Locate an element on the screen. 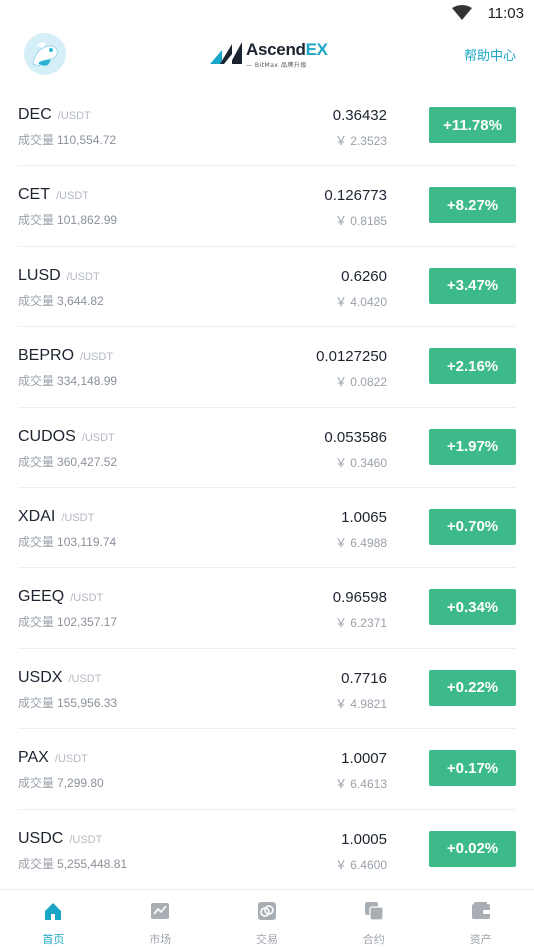 The width and height of the screenshot is (534, 949). bottom-tab-bar: 首页 市场 交易 合约 资产 is located at coordinates (267, 919).